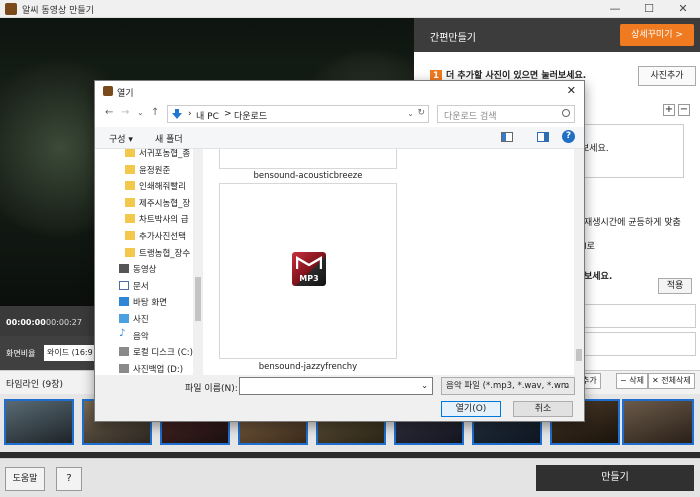  I want to click on up-arrow-icon: ↑, so click(155, 112).